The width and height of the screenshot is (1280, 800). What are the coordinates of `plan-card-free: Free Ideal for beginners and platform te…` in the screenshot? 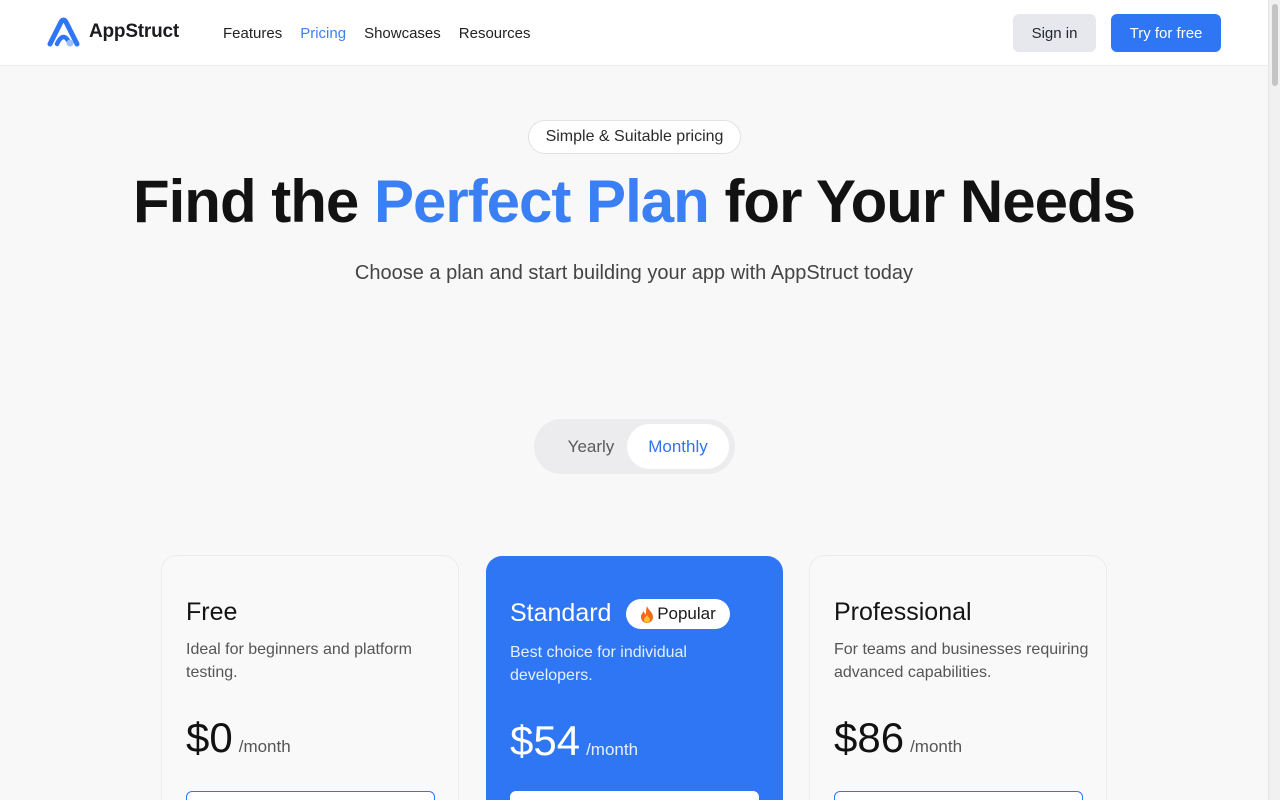 It's located at (310, 677).